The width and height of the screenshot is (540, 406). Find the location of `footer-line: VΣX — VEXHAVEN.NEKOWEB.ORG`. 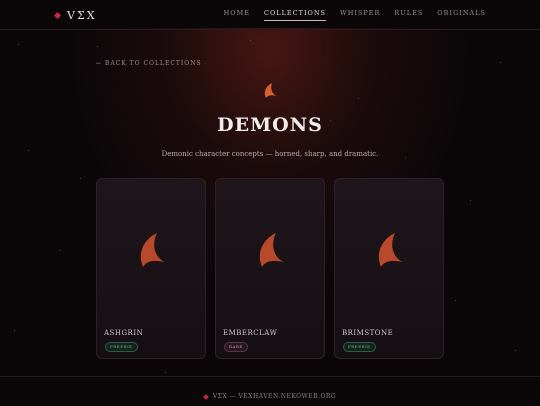

footer-line: VΣX — VEXHAVEN.NEKOWEB.ORG is located at coordinates (270, 396).